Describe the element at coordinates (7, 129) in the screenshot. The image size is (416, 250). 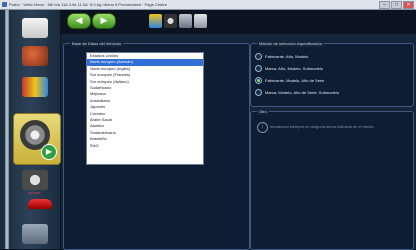
I see `sidebar-rail` at that location.